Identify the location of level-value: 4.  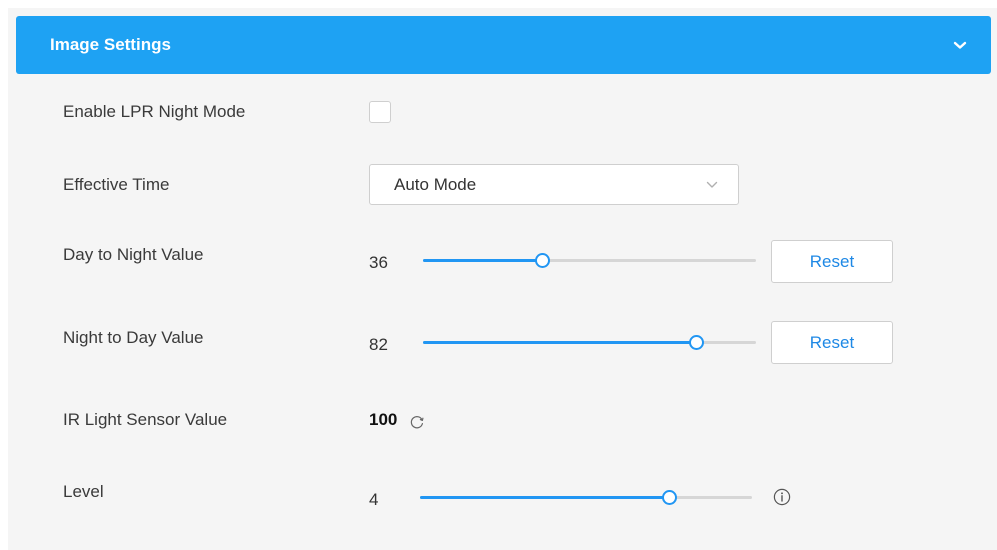
(374, 499).